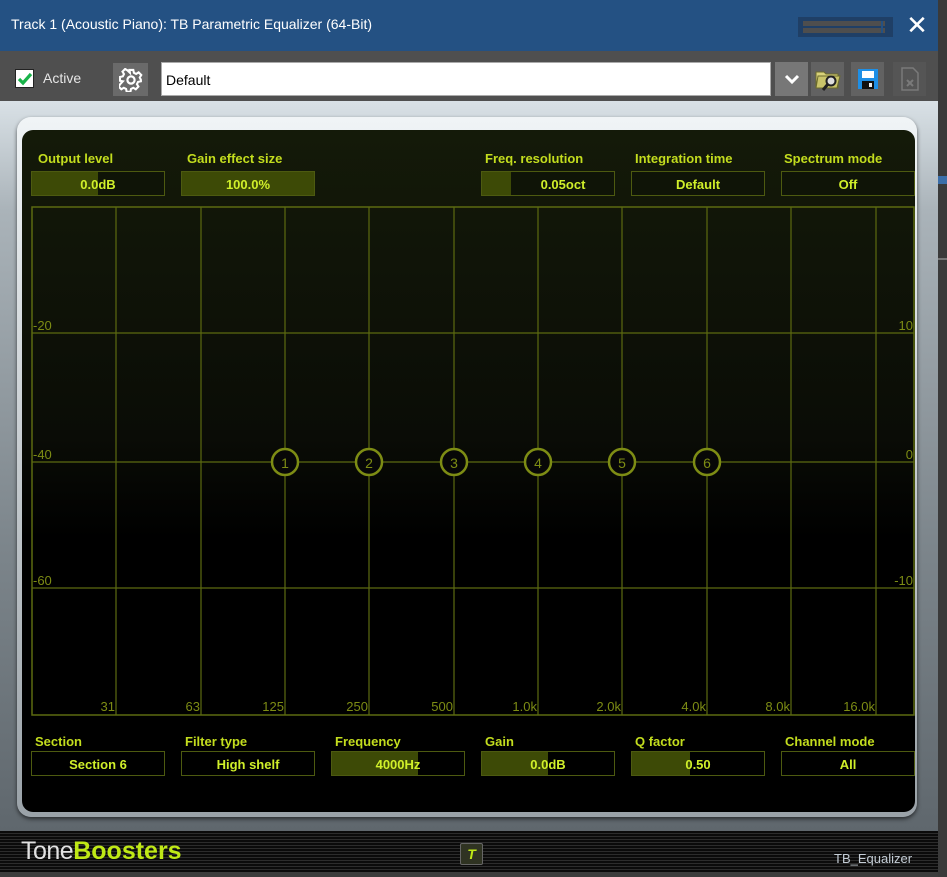 This screenshot has height=877, width=947. What do you see at coordinates (42, 325) in the screenshot?
I see `left-axis-label: -20` at bounding box center [42, 325].